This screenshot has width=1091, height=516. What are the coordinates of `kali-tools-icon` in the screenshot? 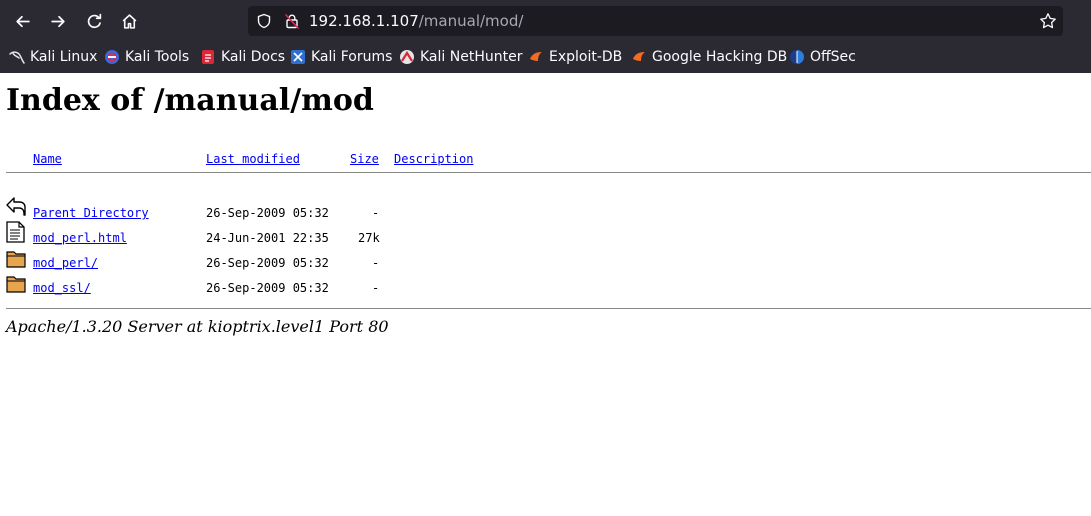 It's located at (112, 57).